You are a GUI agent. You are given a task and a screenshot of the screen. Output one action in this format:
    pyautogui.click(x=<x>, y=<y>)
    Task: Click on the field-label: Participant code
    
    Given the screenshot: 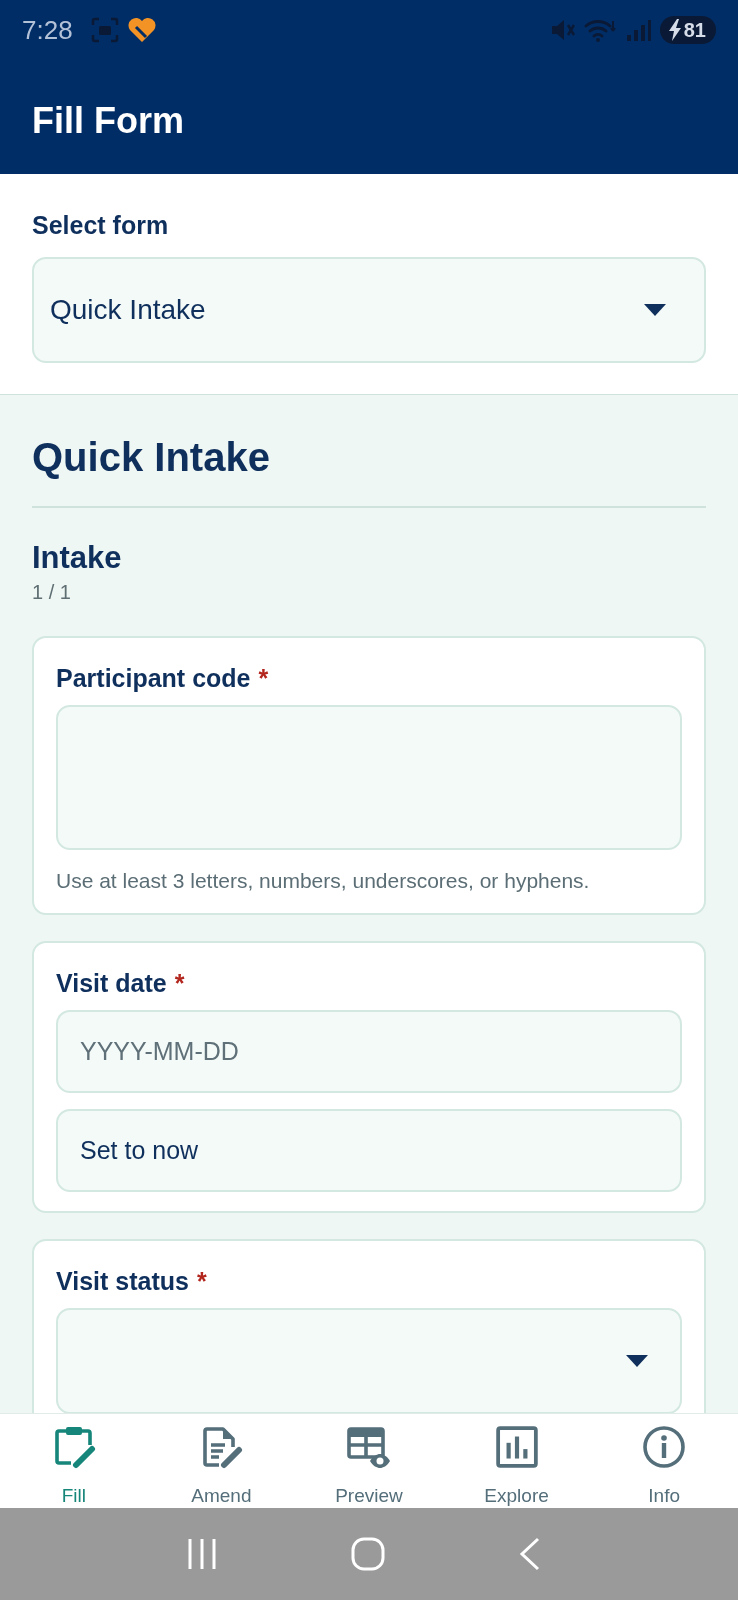 What is the action you would take?
    pyautogui.click(x=153, y=678)
    